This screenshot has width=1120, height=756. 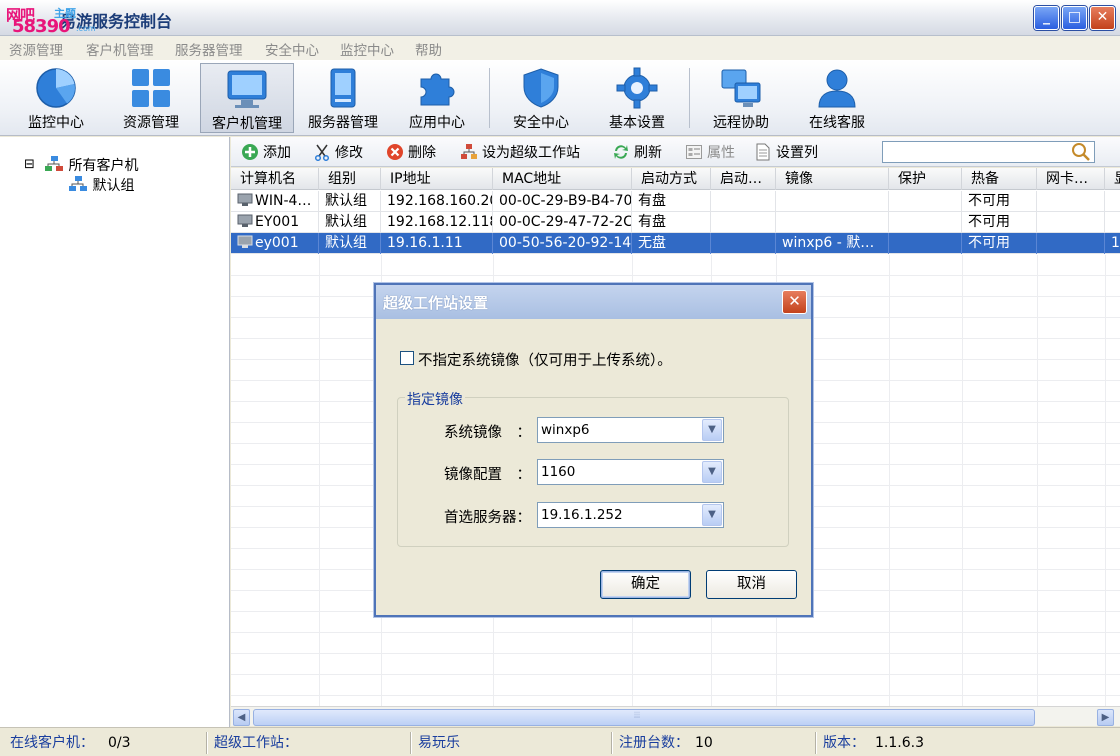 I want to click on toolbar-security: 安全中心, so click(x=541, y=98).